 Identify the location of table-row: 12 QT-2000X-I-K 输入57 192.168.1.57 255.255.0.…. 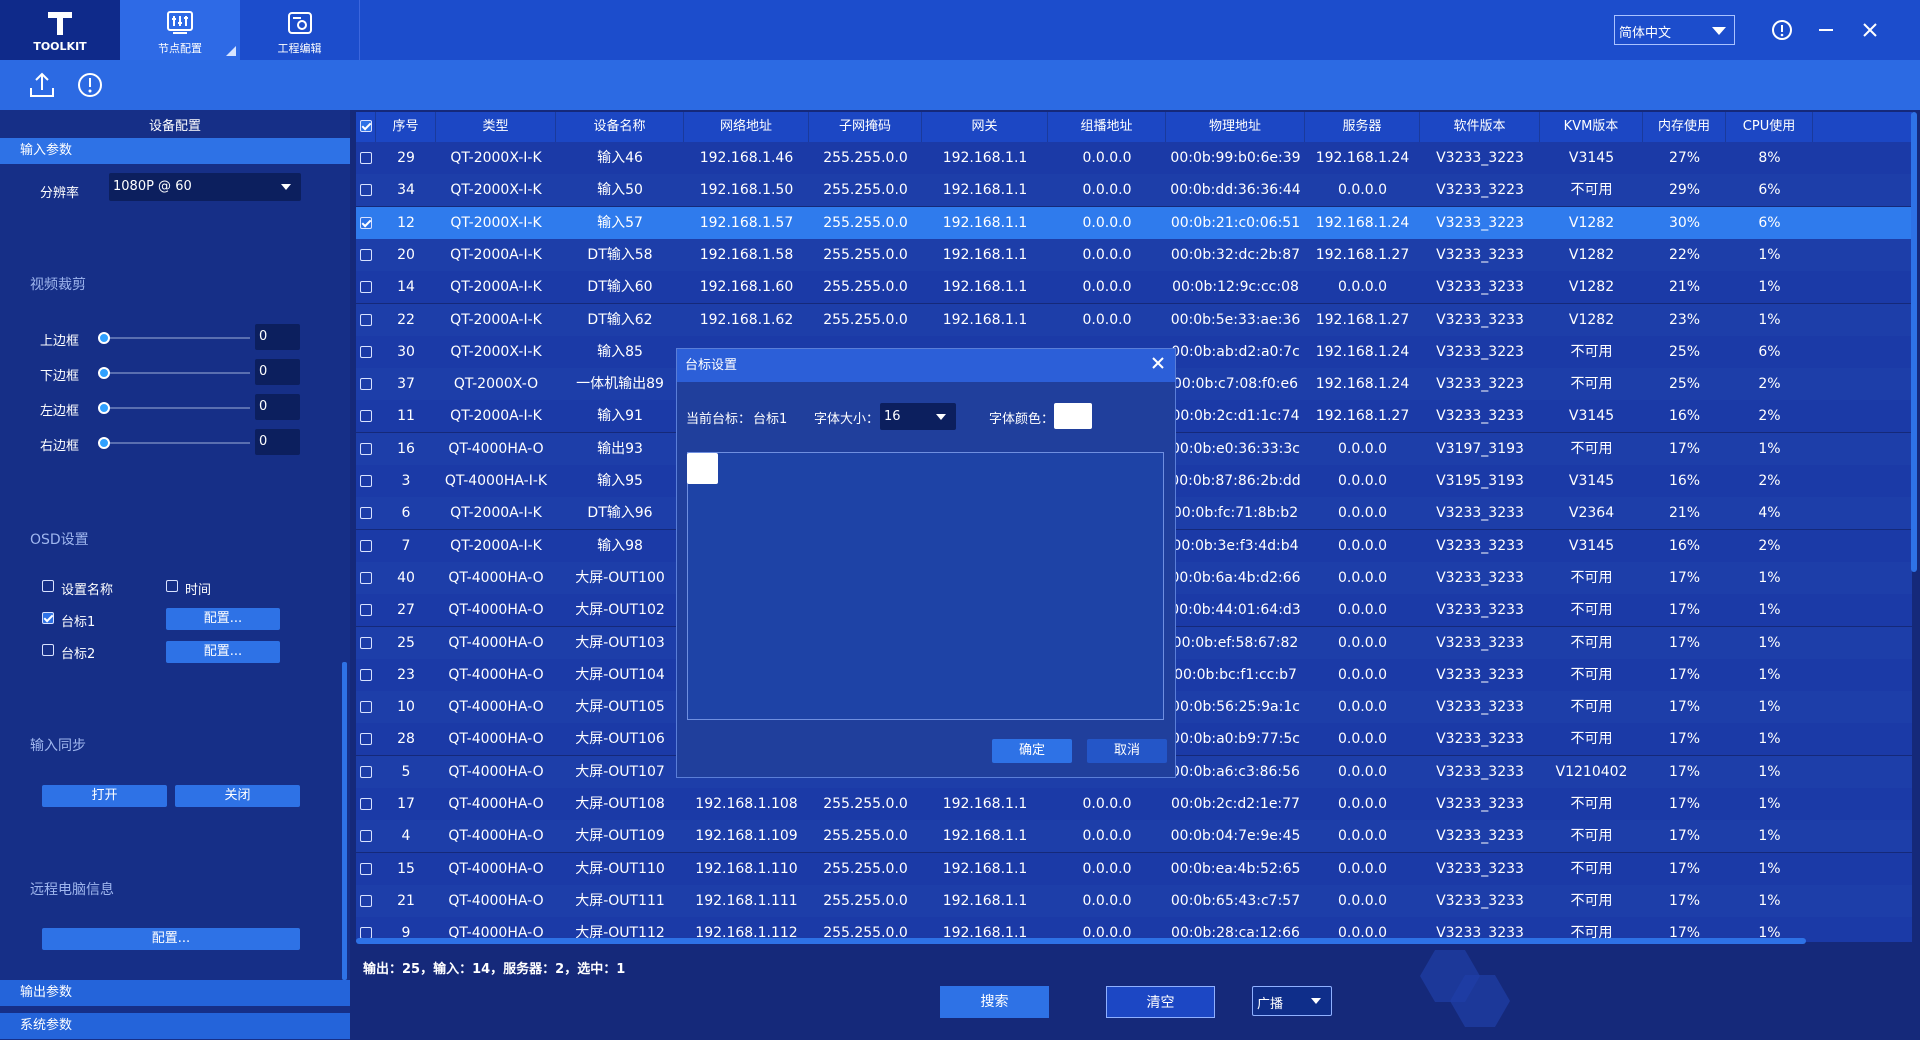
(1134, 222).